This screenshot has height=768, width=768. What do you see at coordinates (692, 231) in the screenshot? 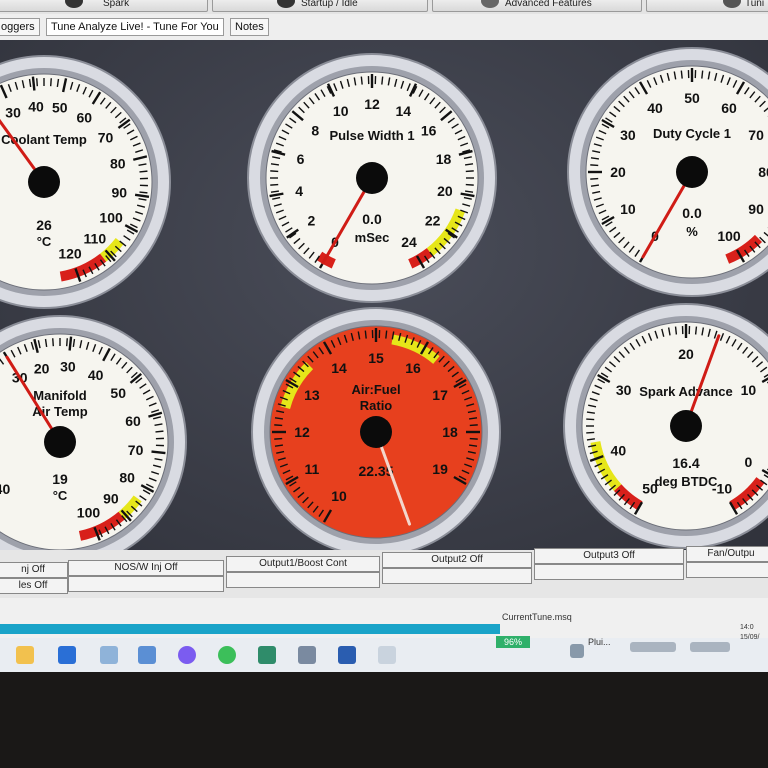
I see `gauge-unit: %` at bounding box center [692, 231].